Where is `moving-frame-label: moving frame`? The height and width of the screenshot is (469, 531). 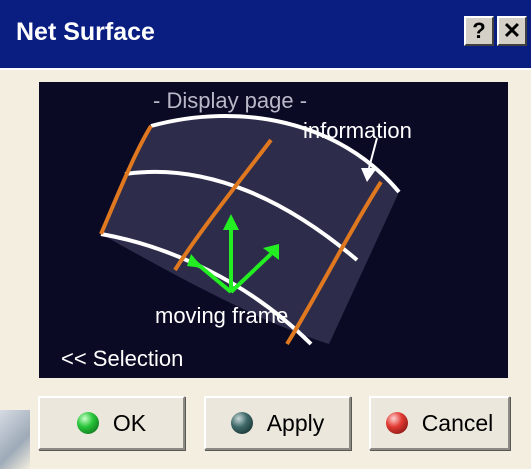
moving-frame-label: moving frame is located at coordinates (222, 315).